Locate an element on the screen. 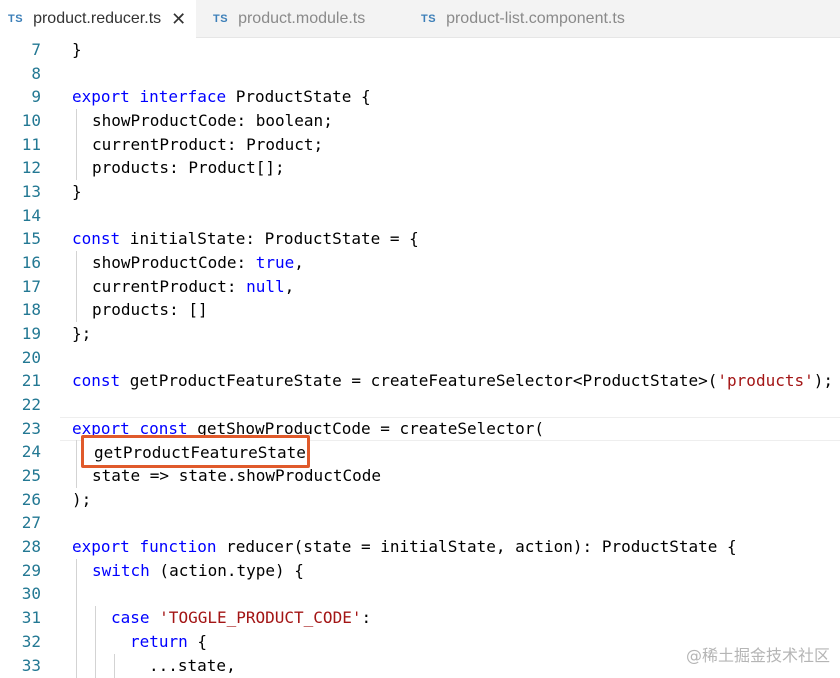 This screenshot has width=840, height=678. typescript-icon: TS is located at coordinates (428, 19).